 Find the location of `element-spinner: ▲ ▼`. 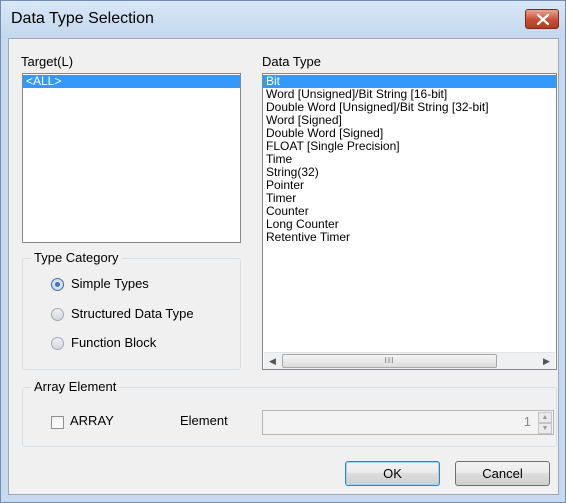

element-spinner: ▲ ▼ is located at coordinates (545, 423).